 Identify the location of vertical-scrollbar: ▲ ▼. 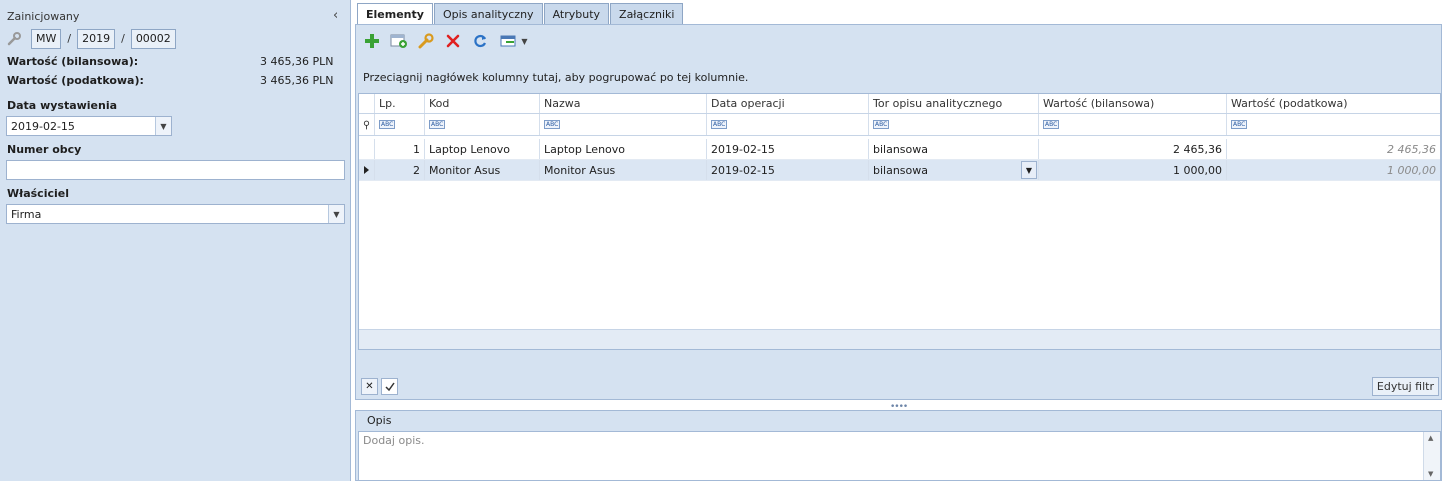
(1431, 456).